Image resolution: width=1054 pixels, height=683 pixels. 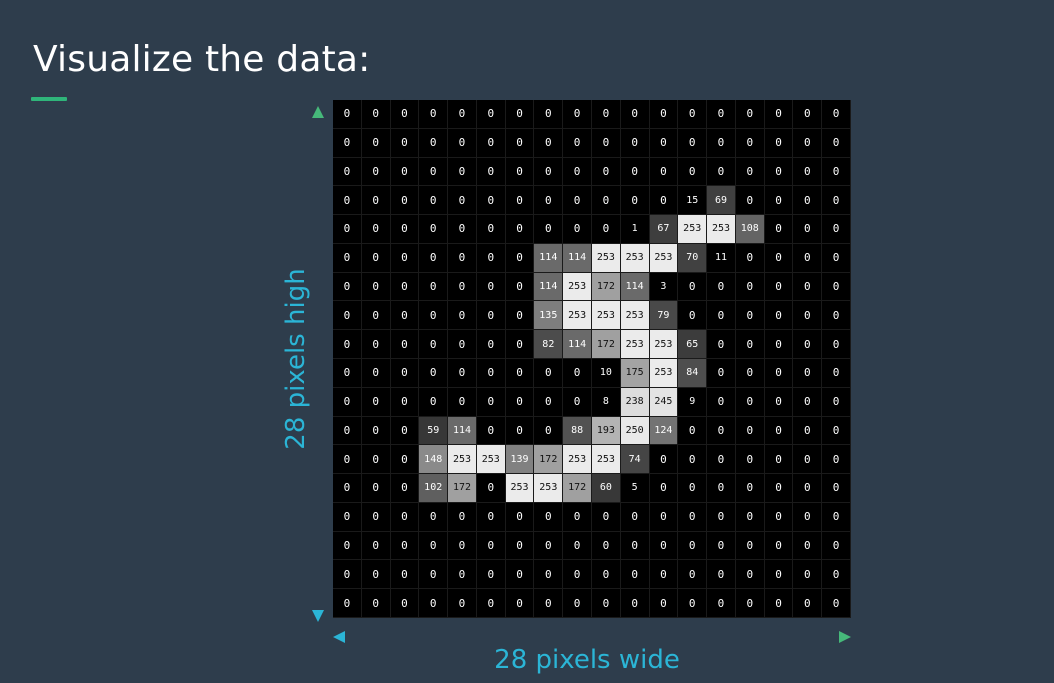 I want to click on pixel-cell: 10, so click(x=606, y=373).